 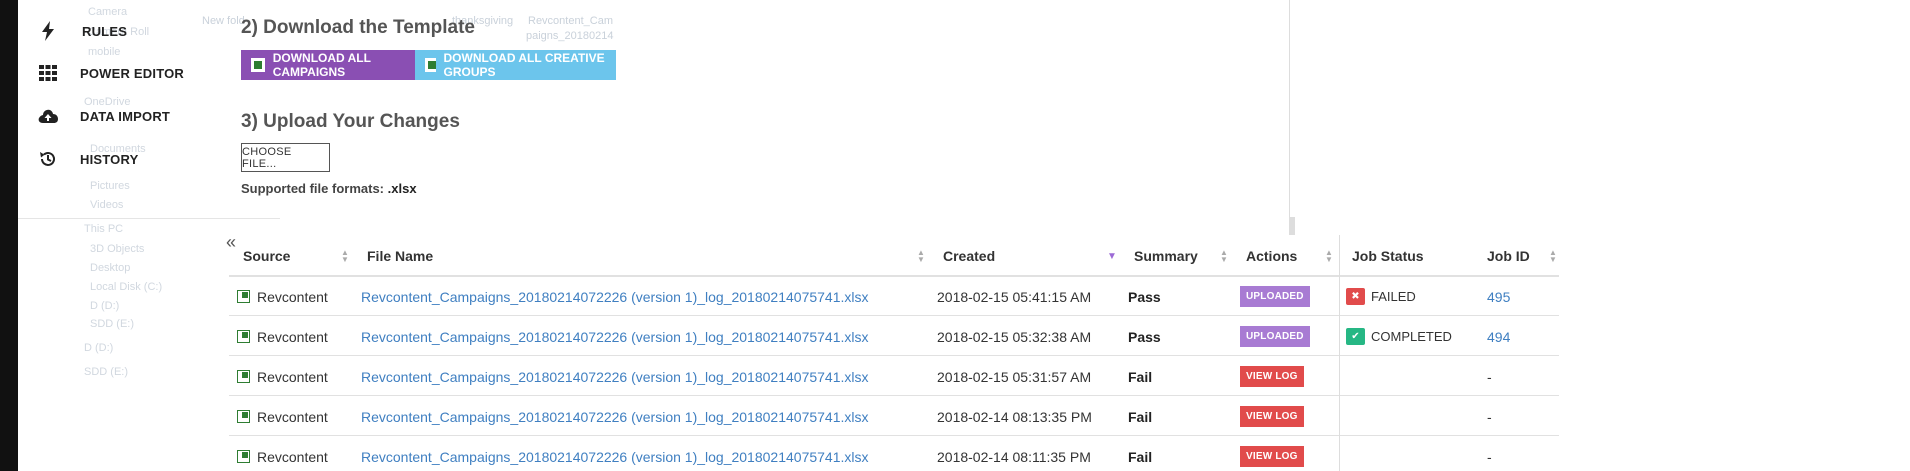 What do you see at coordinates (125, 116) in the screenshot?
I see `sidebar-item-label: DATA IMPORT` at bounding box center [125, 116].